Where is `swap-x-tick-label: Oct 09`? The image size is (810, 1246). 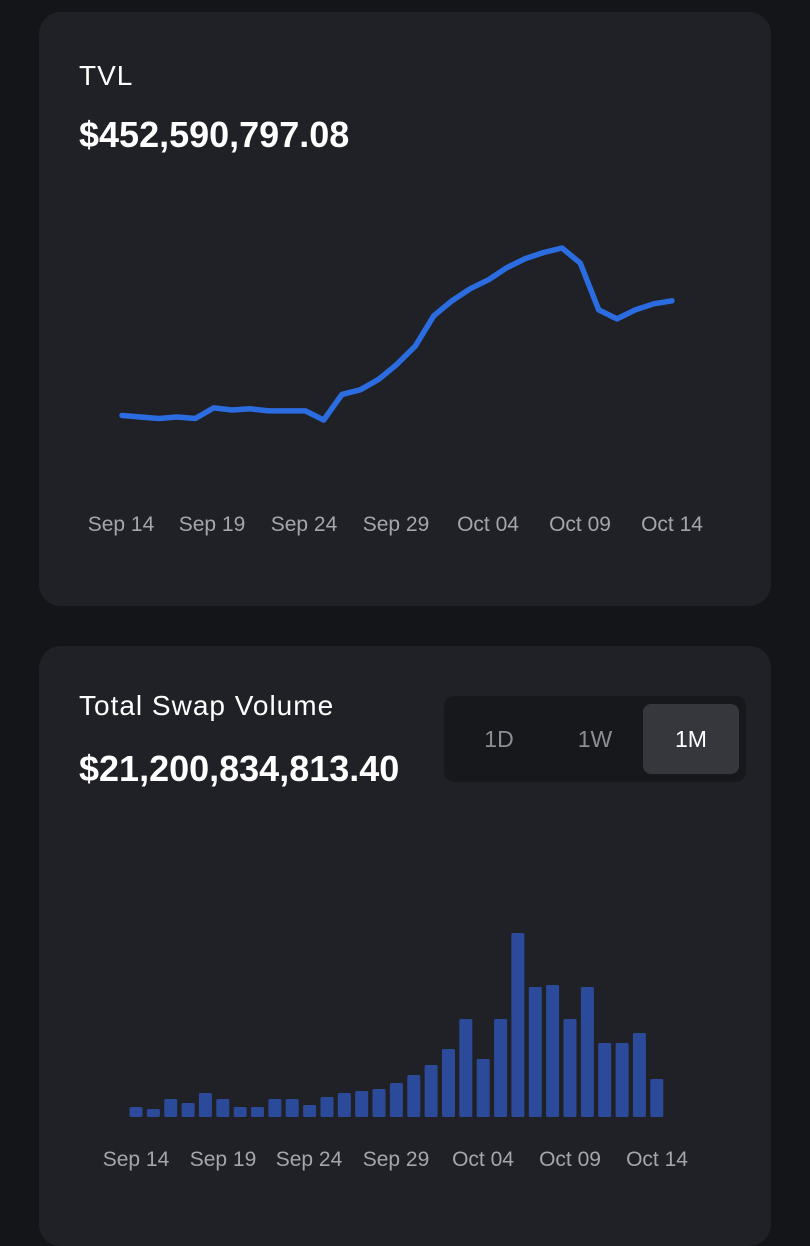 swap-x-tick-label: Oct 09 is located at coordinates (570, 1159).